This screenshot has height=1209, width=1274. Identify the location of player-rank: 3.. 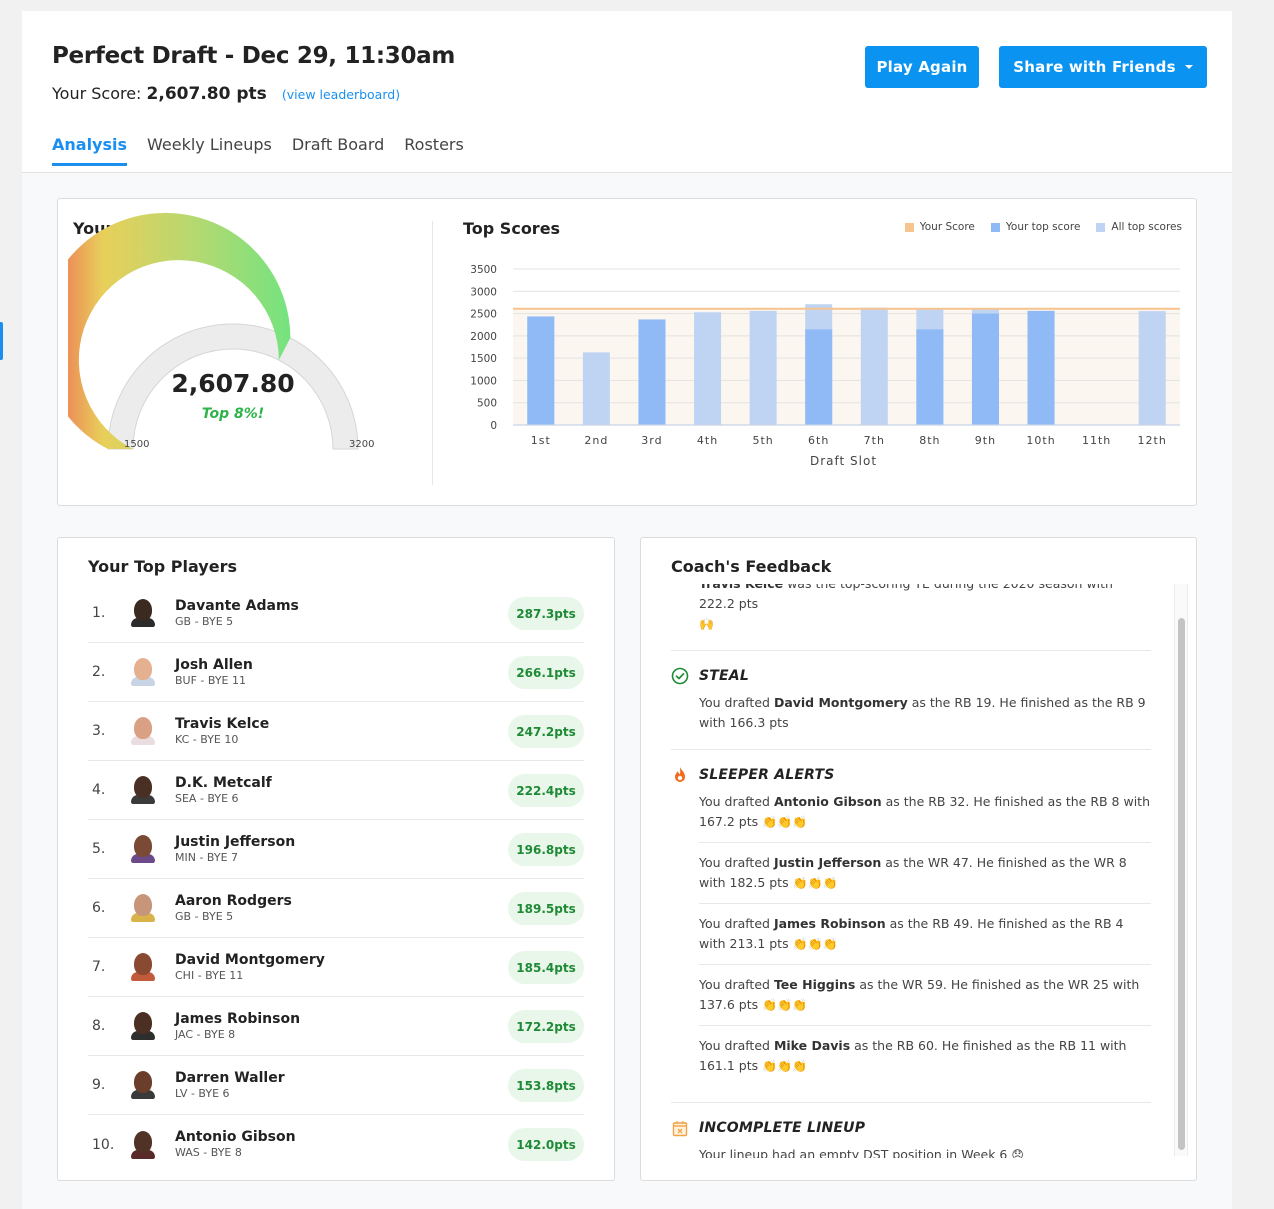
(99, 731).